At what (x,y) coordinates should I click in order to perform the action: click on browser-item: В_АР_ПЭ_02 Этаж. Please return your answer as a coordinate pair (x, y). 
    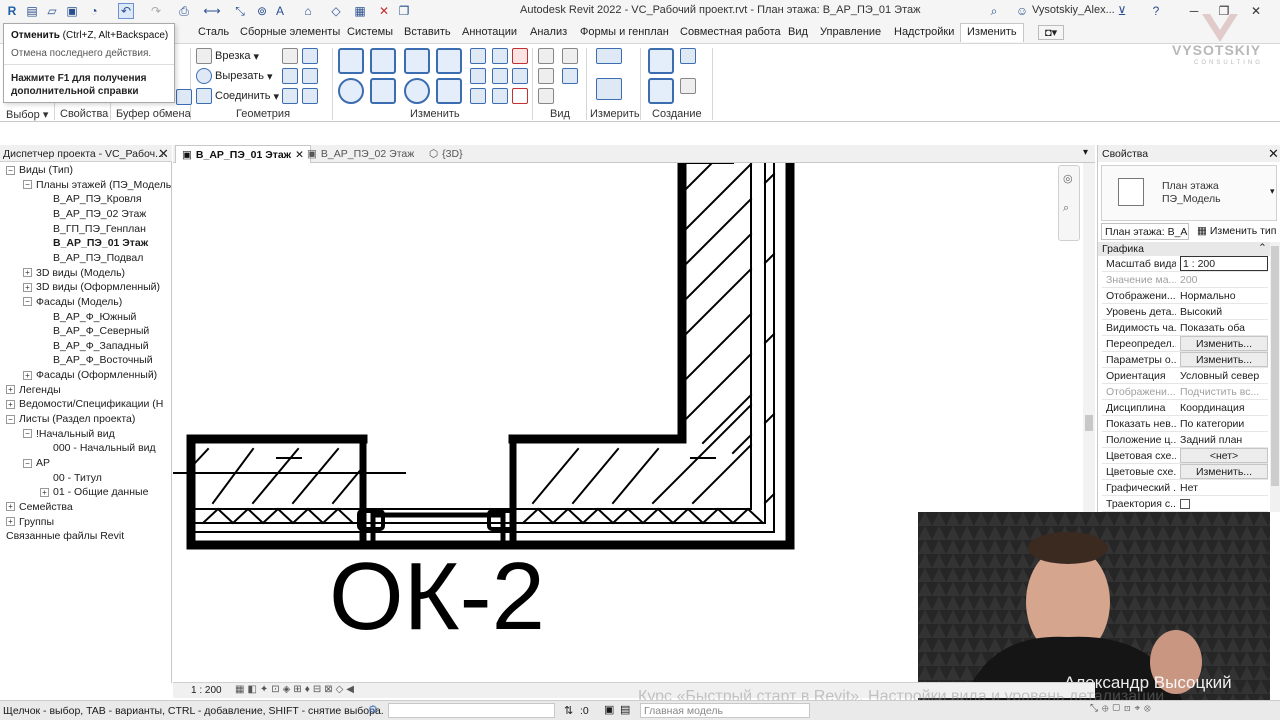
    Looking at the image, I should click on (93, 214).